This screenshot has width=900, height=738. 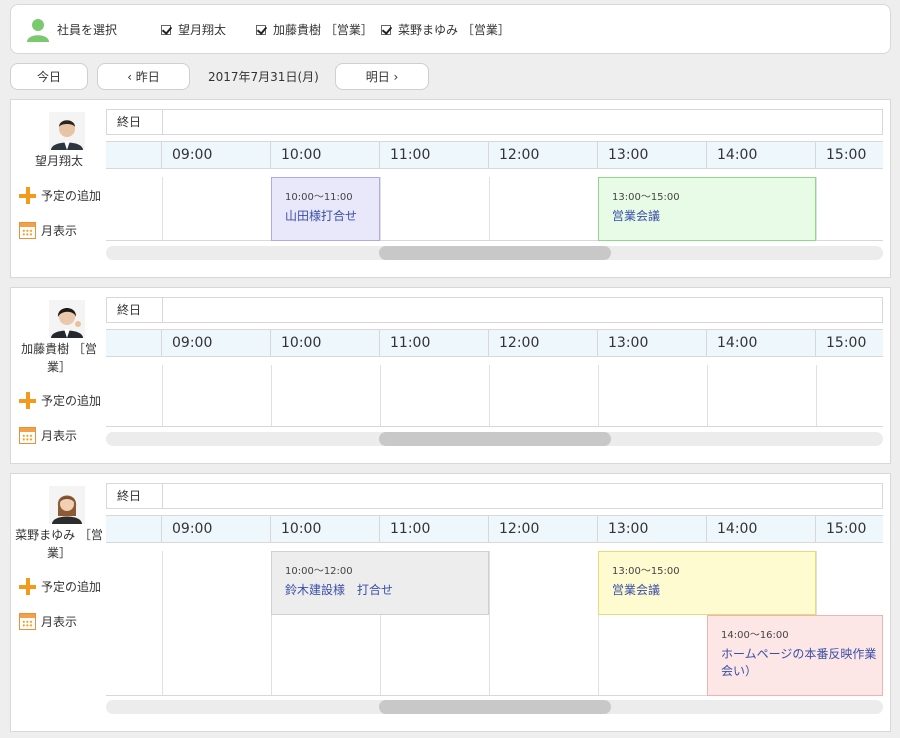 I want to click on person-name: 望月翔太, so click(x=58, y=161).